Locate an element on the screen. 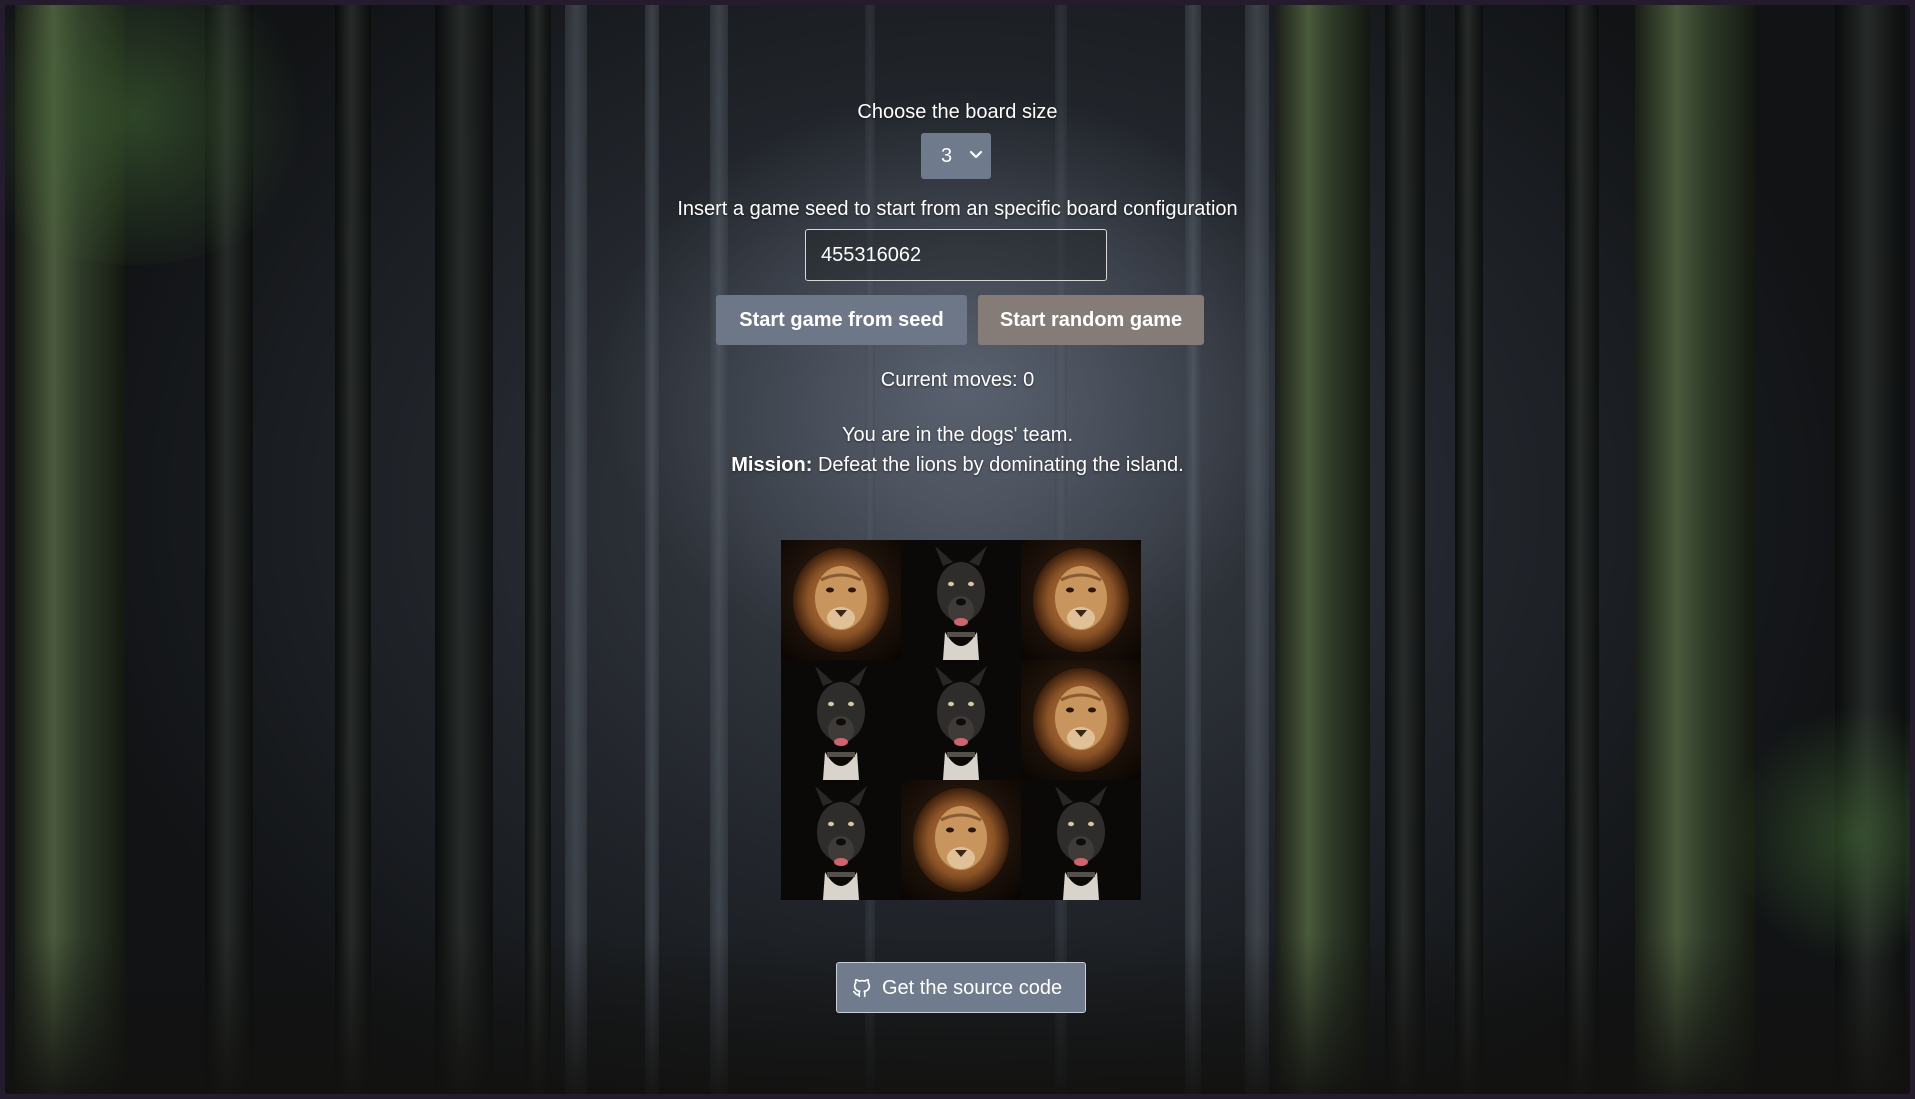 Image resolution: width=1915 pixels, height=1099 pixels. get-source-code-label: Get the source code is located at coordinates (972, 988).